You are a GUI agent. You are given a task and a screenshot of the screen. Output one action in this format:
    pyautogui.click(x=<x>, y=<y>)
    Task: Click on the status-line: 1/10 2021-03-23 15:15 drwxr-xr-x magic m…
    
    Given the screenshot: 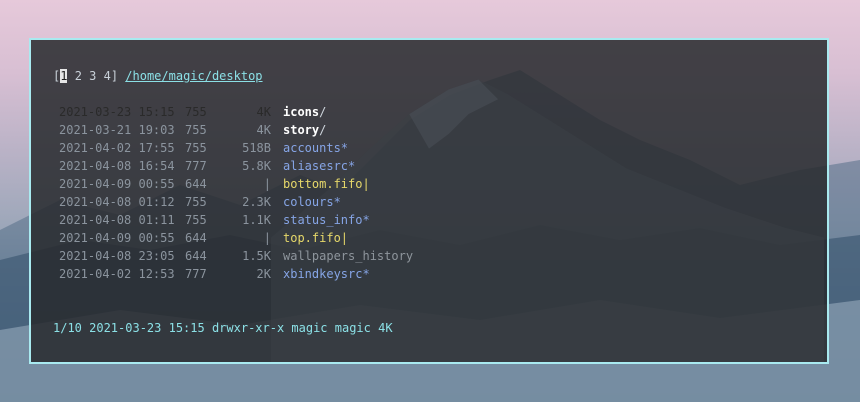 What is the action you would take?
    pyautogui.click(x=223, y=328)
    